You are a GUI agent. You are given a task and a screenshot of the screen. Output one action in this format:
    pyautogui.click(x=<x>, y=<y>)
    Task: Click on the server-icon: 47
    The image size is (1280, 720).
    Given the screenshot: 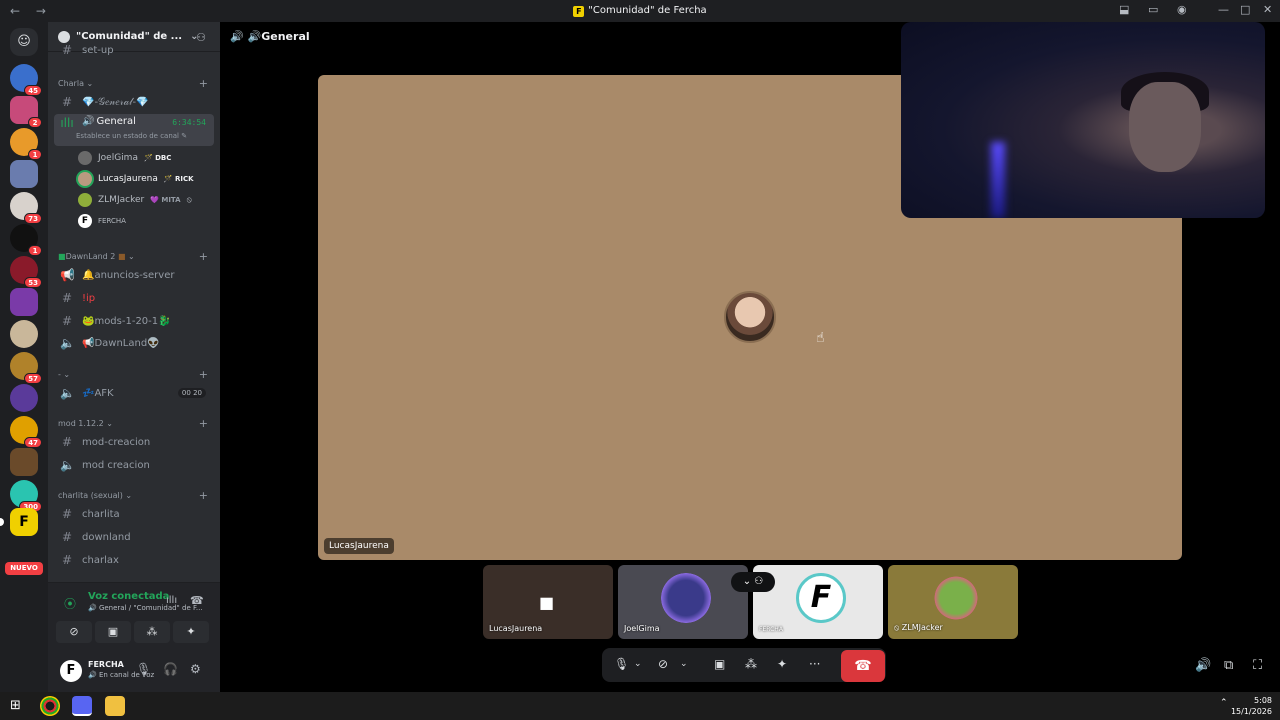 What is the action you would take?
    pyautogui.click(x=26, y=432)
    